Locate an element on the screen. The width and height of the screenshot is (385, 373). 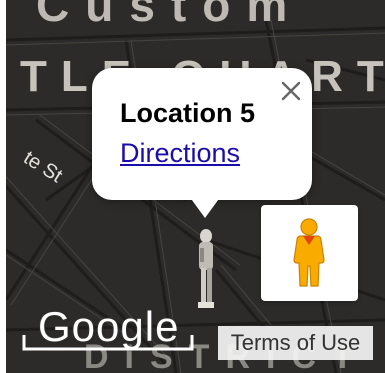
close-icon is located at coordinates (291, 91).